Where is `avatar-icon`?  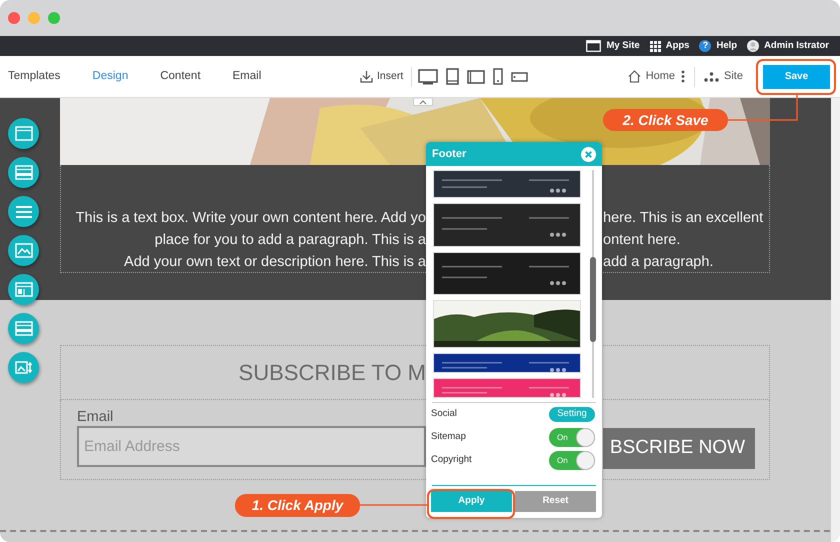 avatar-icon is located at coordinates (753, 46).